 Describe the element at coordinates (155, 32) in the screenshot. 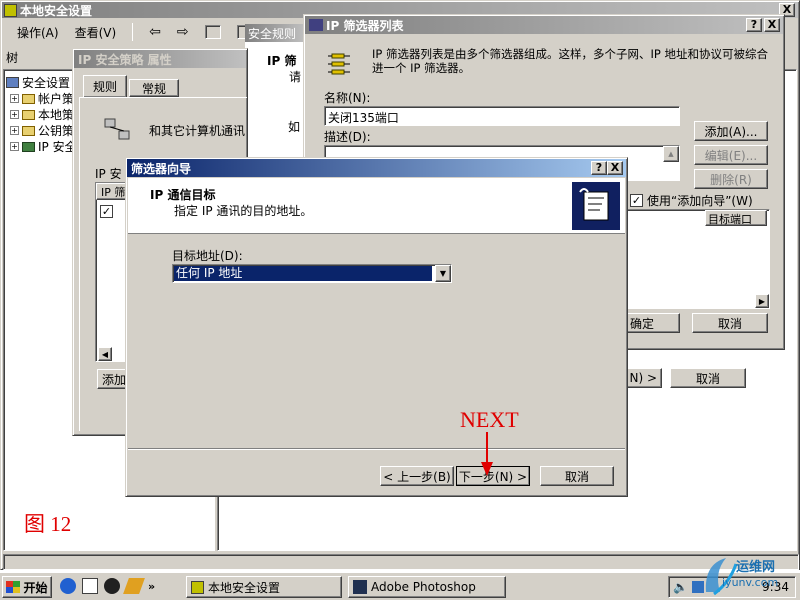

I see `back-arrow-icon: ⇦` at that location.